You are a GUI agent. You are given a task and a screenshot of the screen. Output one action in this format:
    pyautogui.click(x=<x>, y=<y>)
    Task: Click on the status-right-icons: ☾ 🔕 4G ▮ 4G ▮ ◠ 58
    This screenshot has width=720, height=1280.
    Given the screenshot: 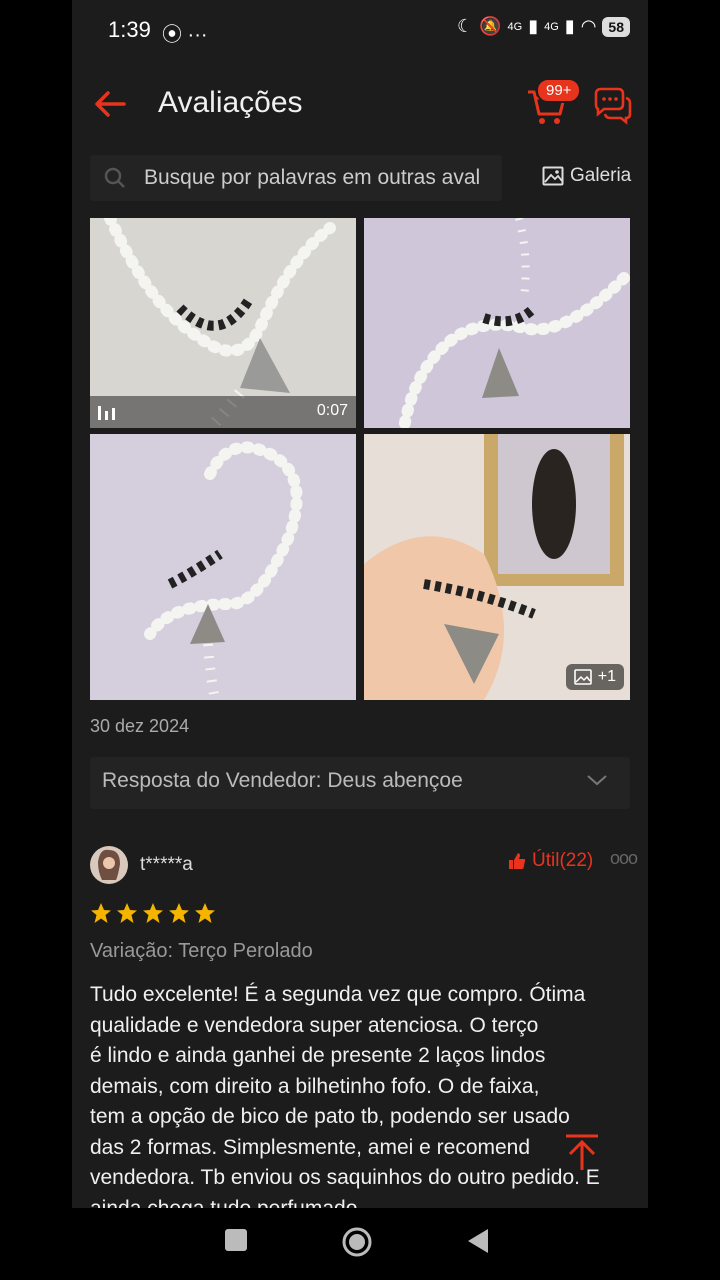 What is the action you would take?
    pyautogui.click(x=543, y=26)
    